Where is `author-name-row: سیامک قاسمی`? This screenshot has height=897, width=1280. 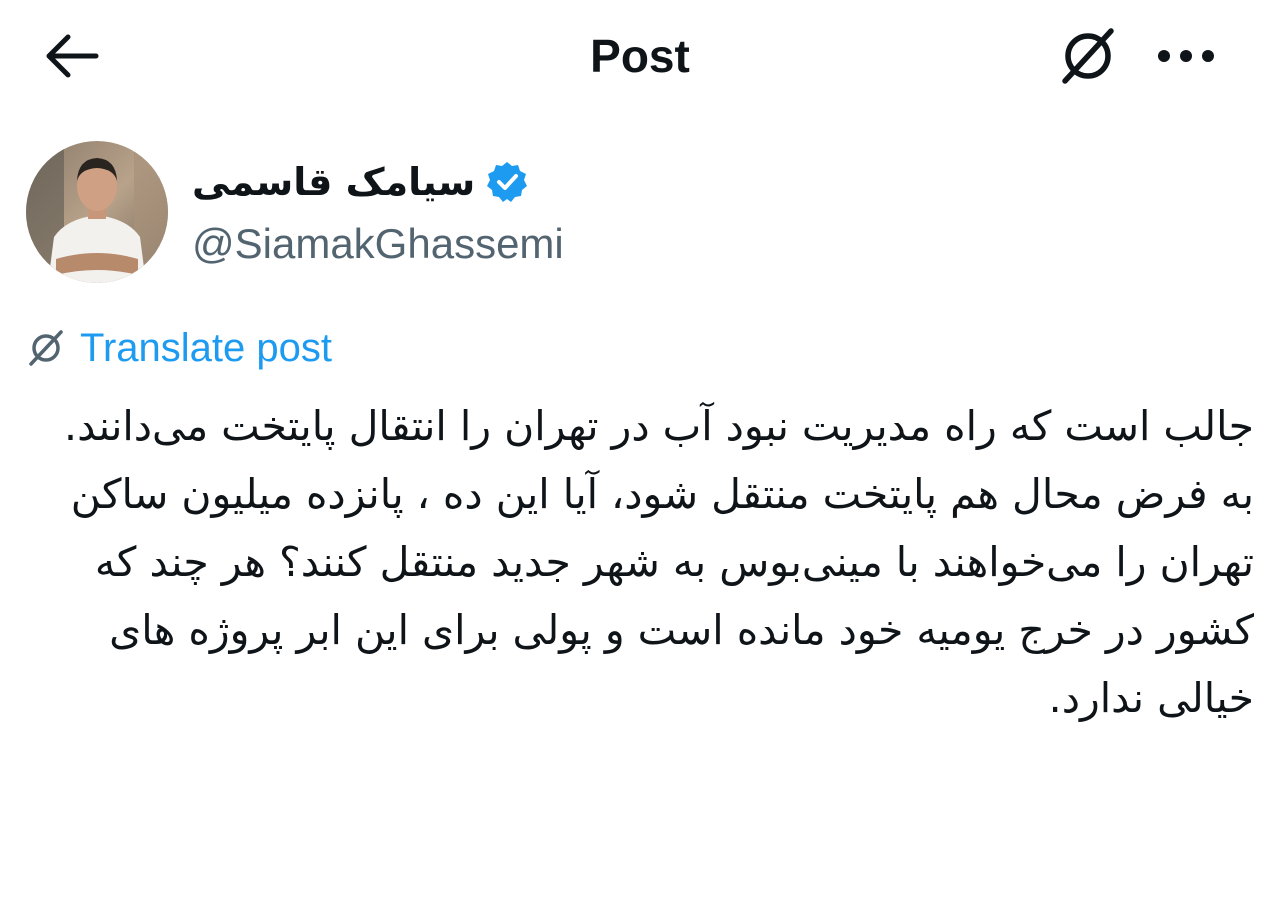 author-name-row: سیامک قاسمی is located at coordinates (360, 182).